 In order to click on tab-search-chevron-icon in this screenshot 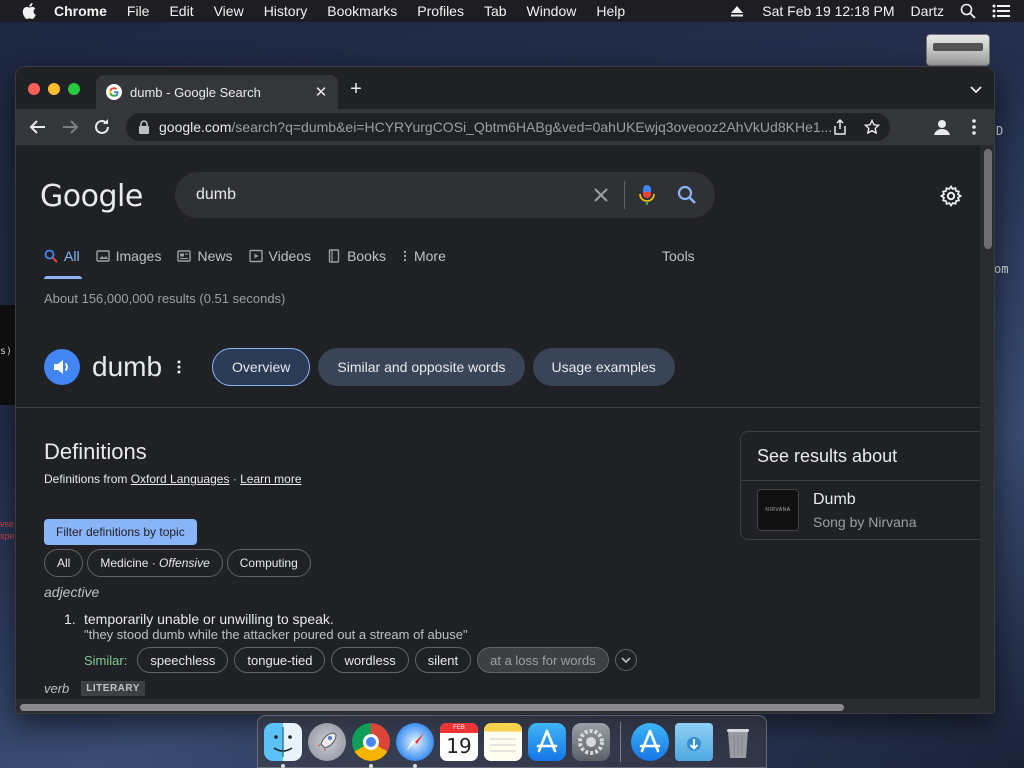, I will do `click(976, 89)`.